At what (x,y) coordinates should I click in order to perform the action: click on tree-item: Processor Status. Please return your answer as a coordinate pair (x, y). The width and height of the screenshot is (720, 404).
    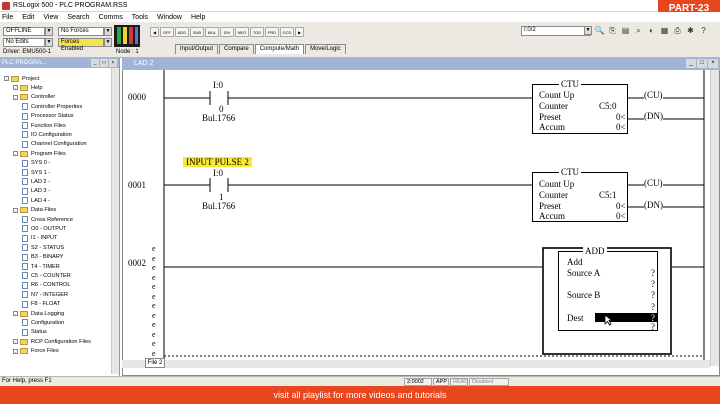
    Looking at the image, I should click on (48, 116).